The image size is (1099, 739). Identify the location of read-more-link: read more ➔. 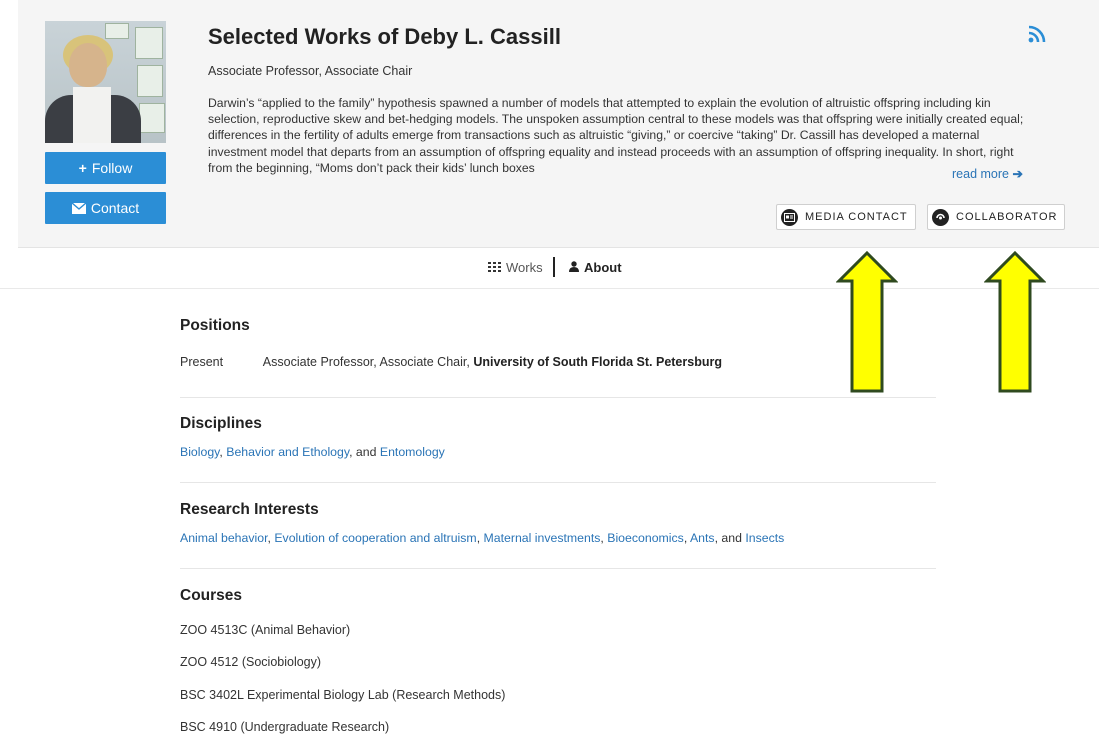
(987, 173).